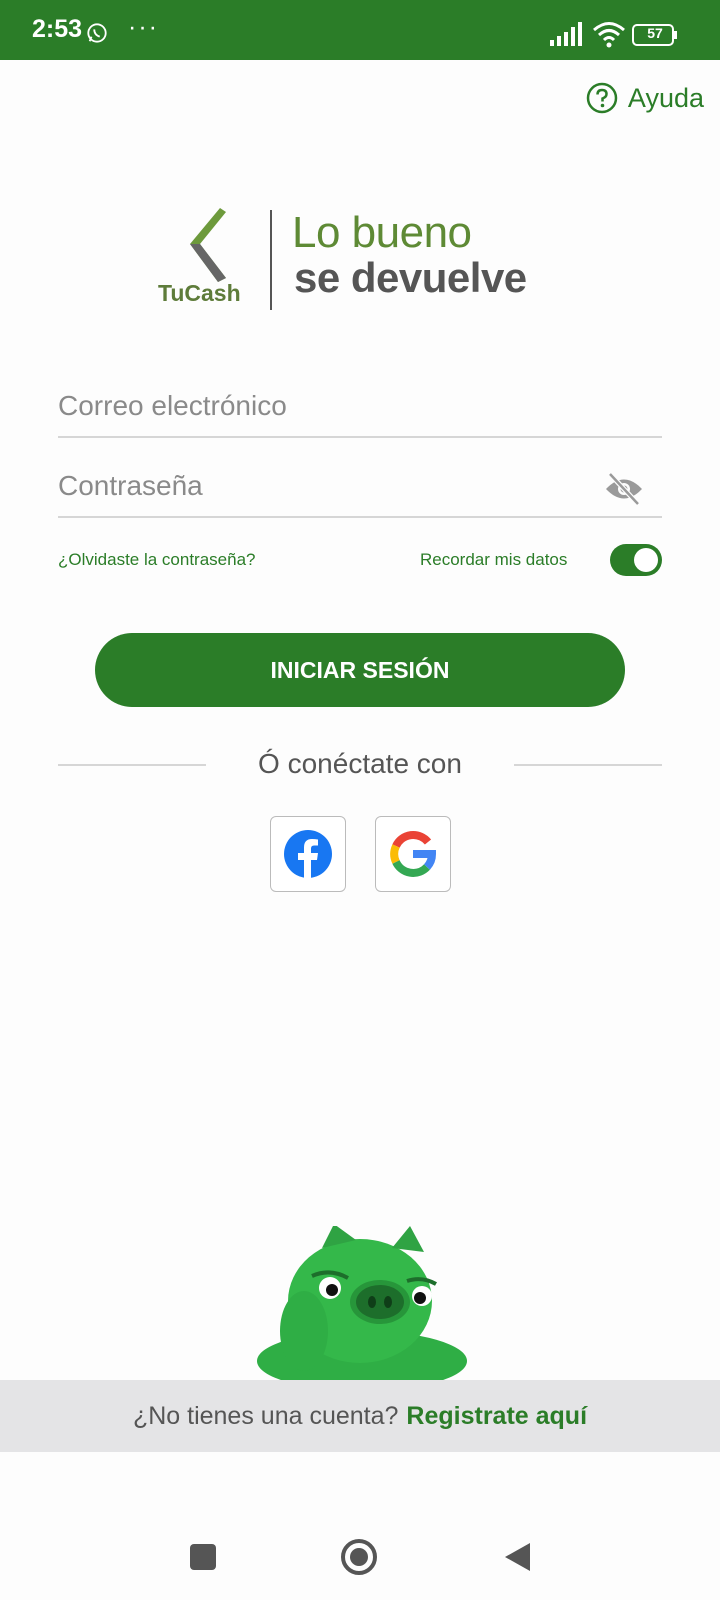 This screenshot has height=1600, width=720. Describe the element at coordinates (57, 29) in the screenshot. I see `status-time: 2:53` at that location.